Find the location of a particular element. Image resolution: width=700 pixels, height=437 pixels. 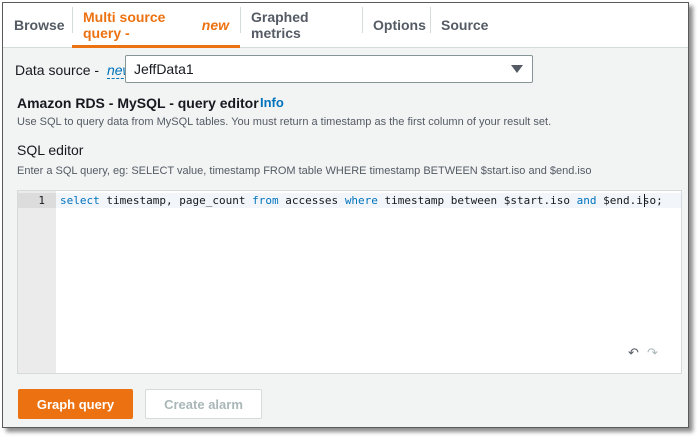

tab-browse-label: Browse is located at coordinates (39, 25).